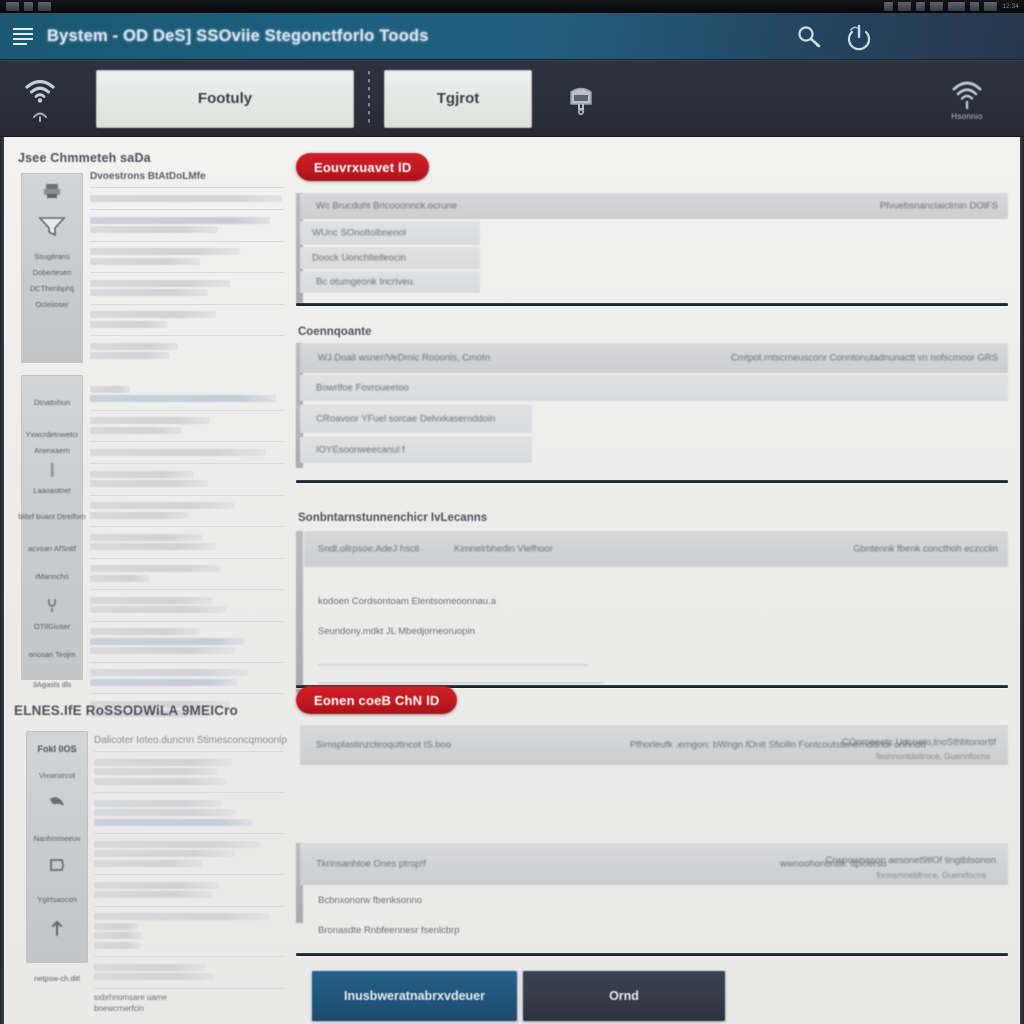 The height and width of the screenshot is (1024, 1024). What do you see at coordinates (52, 450) in the screenshot?
I see `sidebar-item-arwnxaern: Arwnxaern` at bounding box center [52, 450].